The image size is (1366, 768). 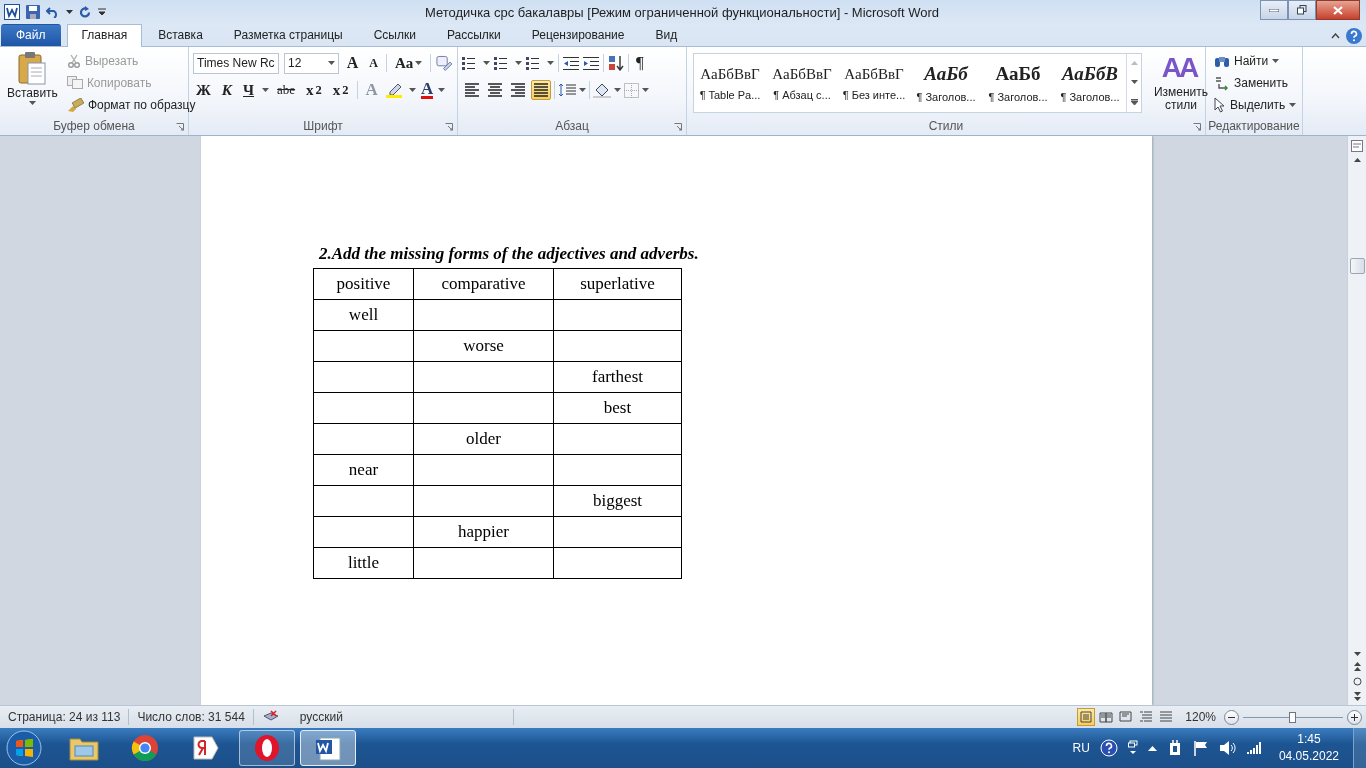 I want to click on input-language-indicator: RU, so click(x=1081, y=748).